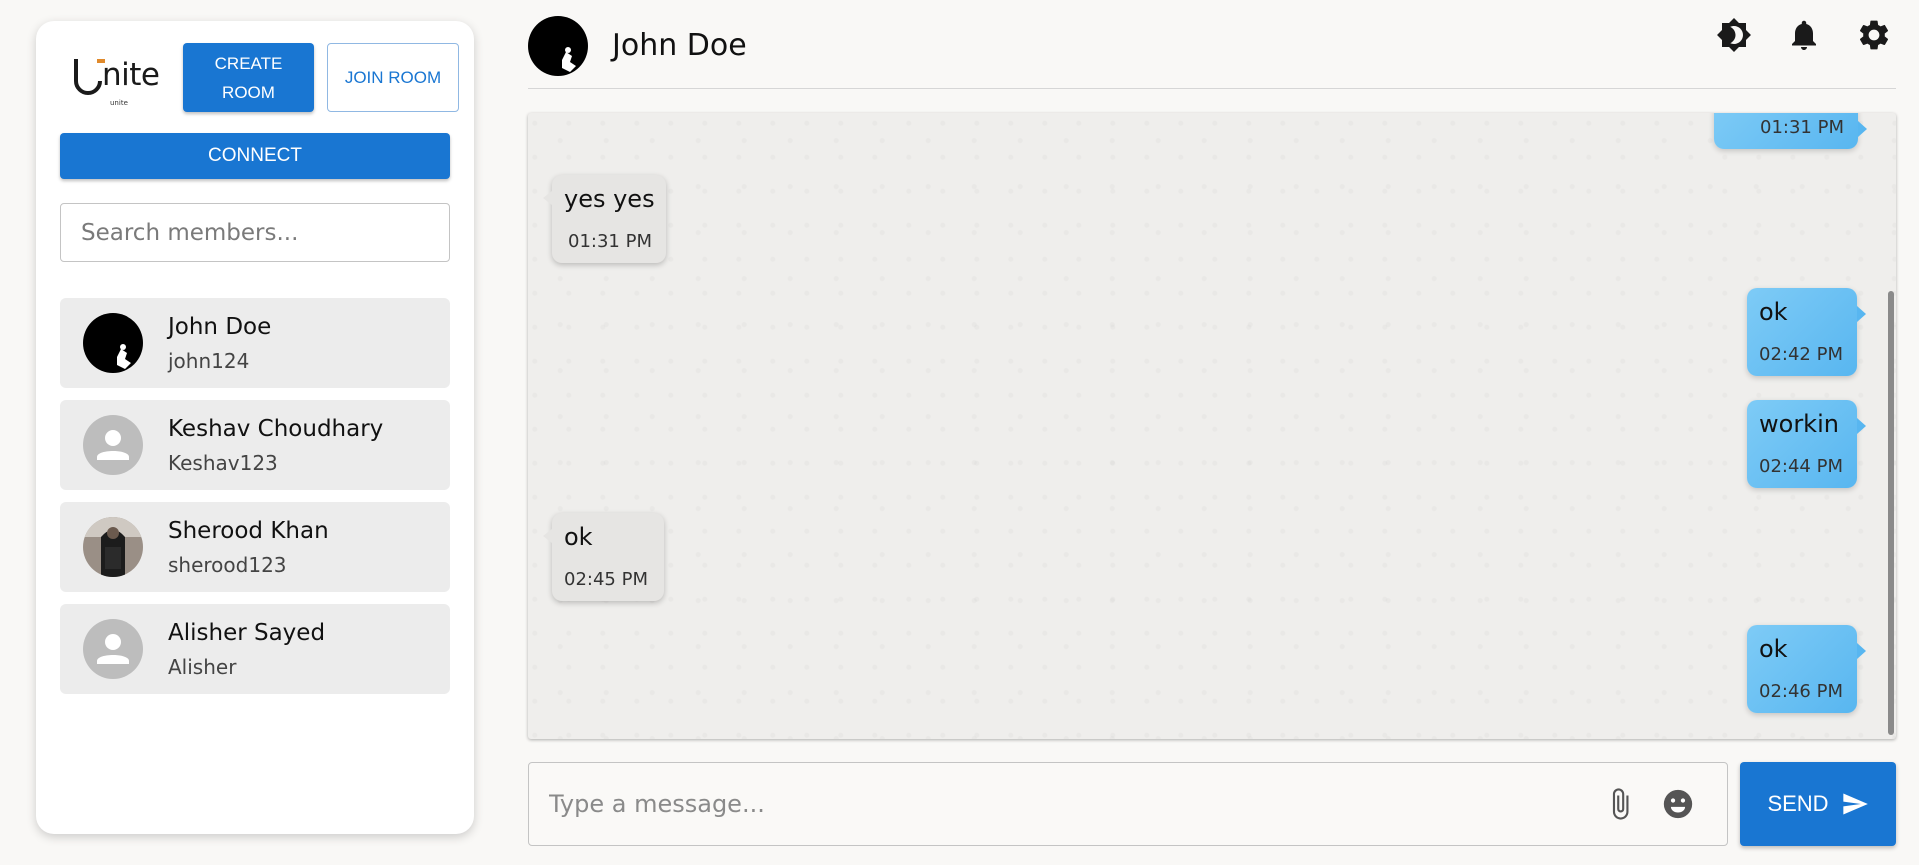  I want to click on chat-header: John Doe, so click(1212, 44).